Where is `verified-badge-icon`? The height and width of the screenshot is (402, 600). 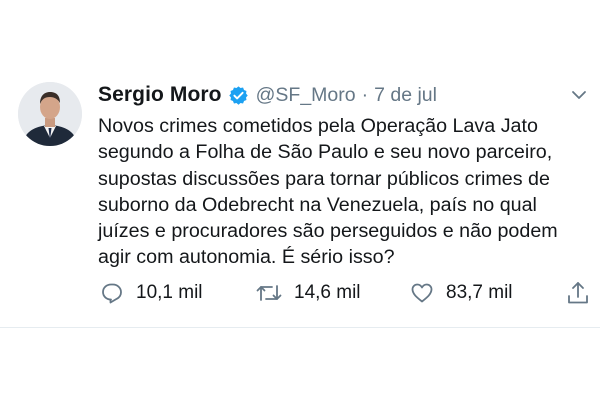 verified-badge-icon is located at coordinates (238, 95).